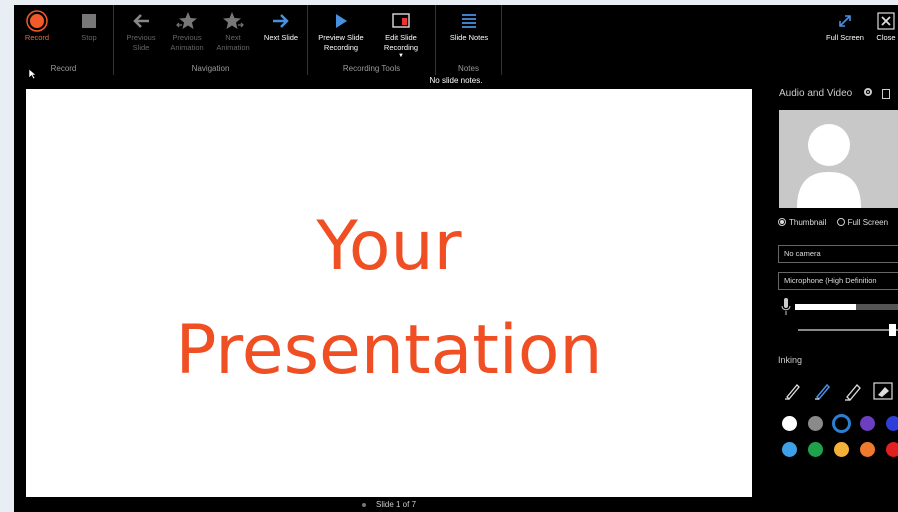  What do you see at coordinates (141, 42) in the screenshot?
I see `previous-slide-label: Previous Slide` at bounding box center [141, 42].